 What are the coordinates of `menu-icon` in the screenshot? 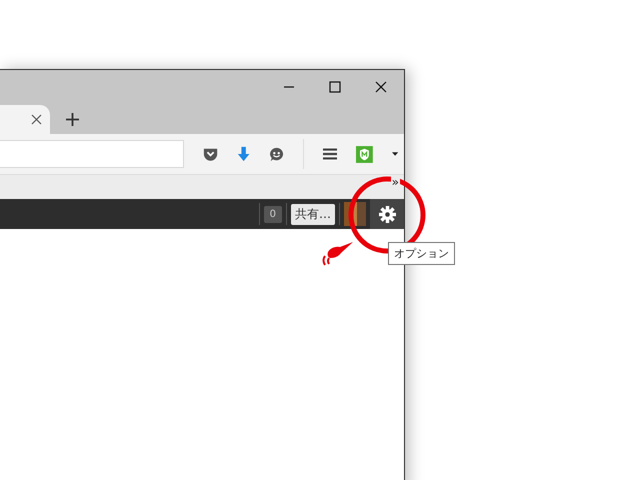 It's located at (329, 154).